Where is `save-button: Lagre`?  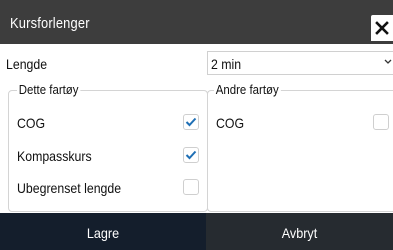
save-button: Lagre is located at coordinates (103, 231).